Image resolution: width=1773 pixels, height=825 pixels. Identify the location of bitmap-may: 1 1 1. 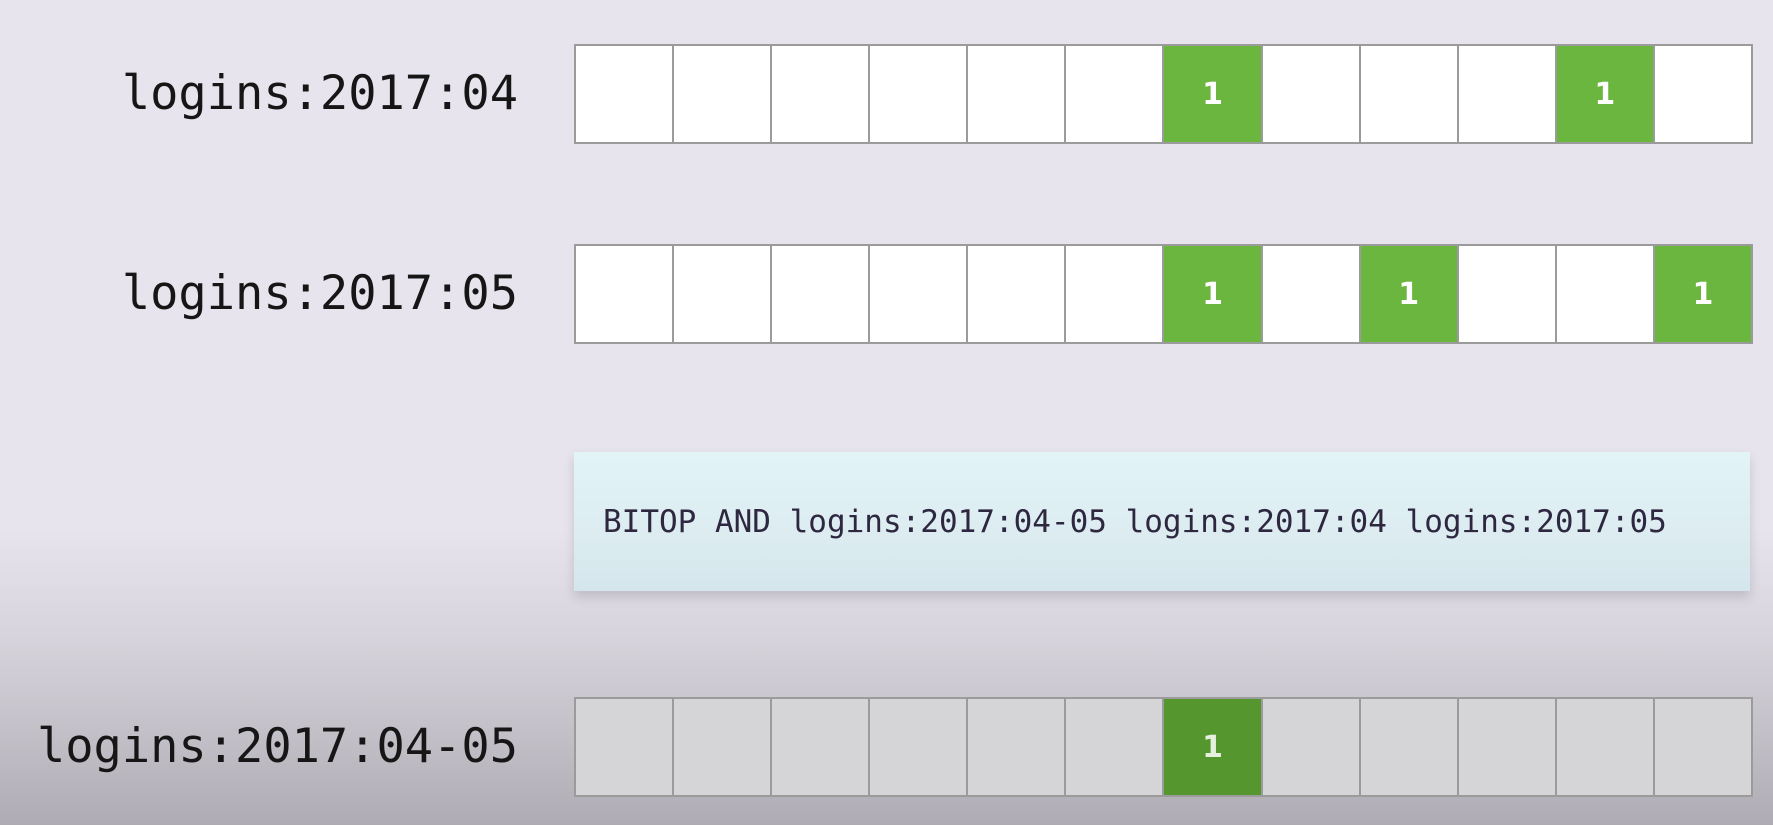
(1163, 294).